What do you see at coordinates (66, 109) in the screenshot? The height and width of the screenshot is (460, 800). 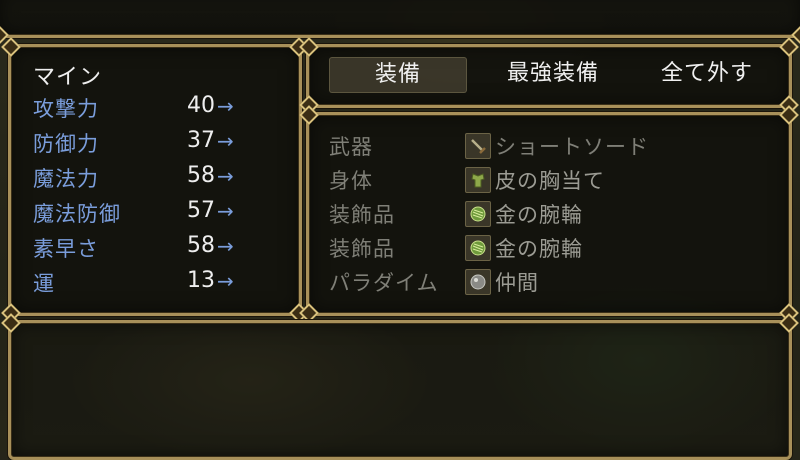 I see `stat-label: 攻撃力` at bounding box center [66, 109].